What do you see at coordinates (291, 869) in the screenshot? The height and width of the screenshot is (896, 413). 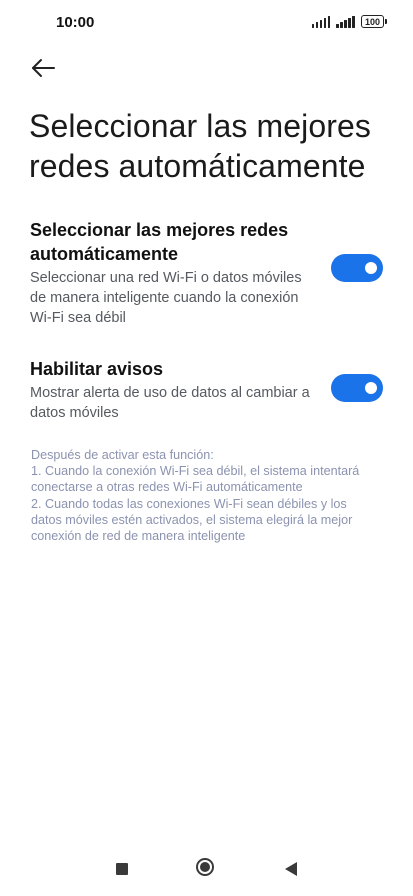 I see `back-triangle-icon` at bounding box center [291, 869].